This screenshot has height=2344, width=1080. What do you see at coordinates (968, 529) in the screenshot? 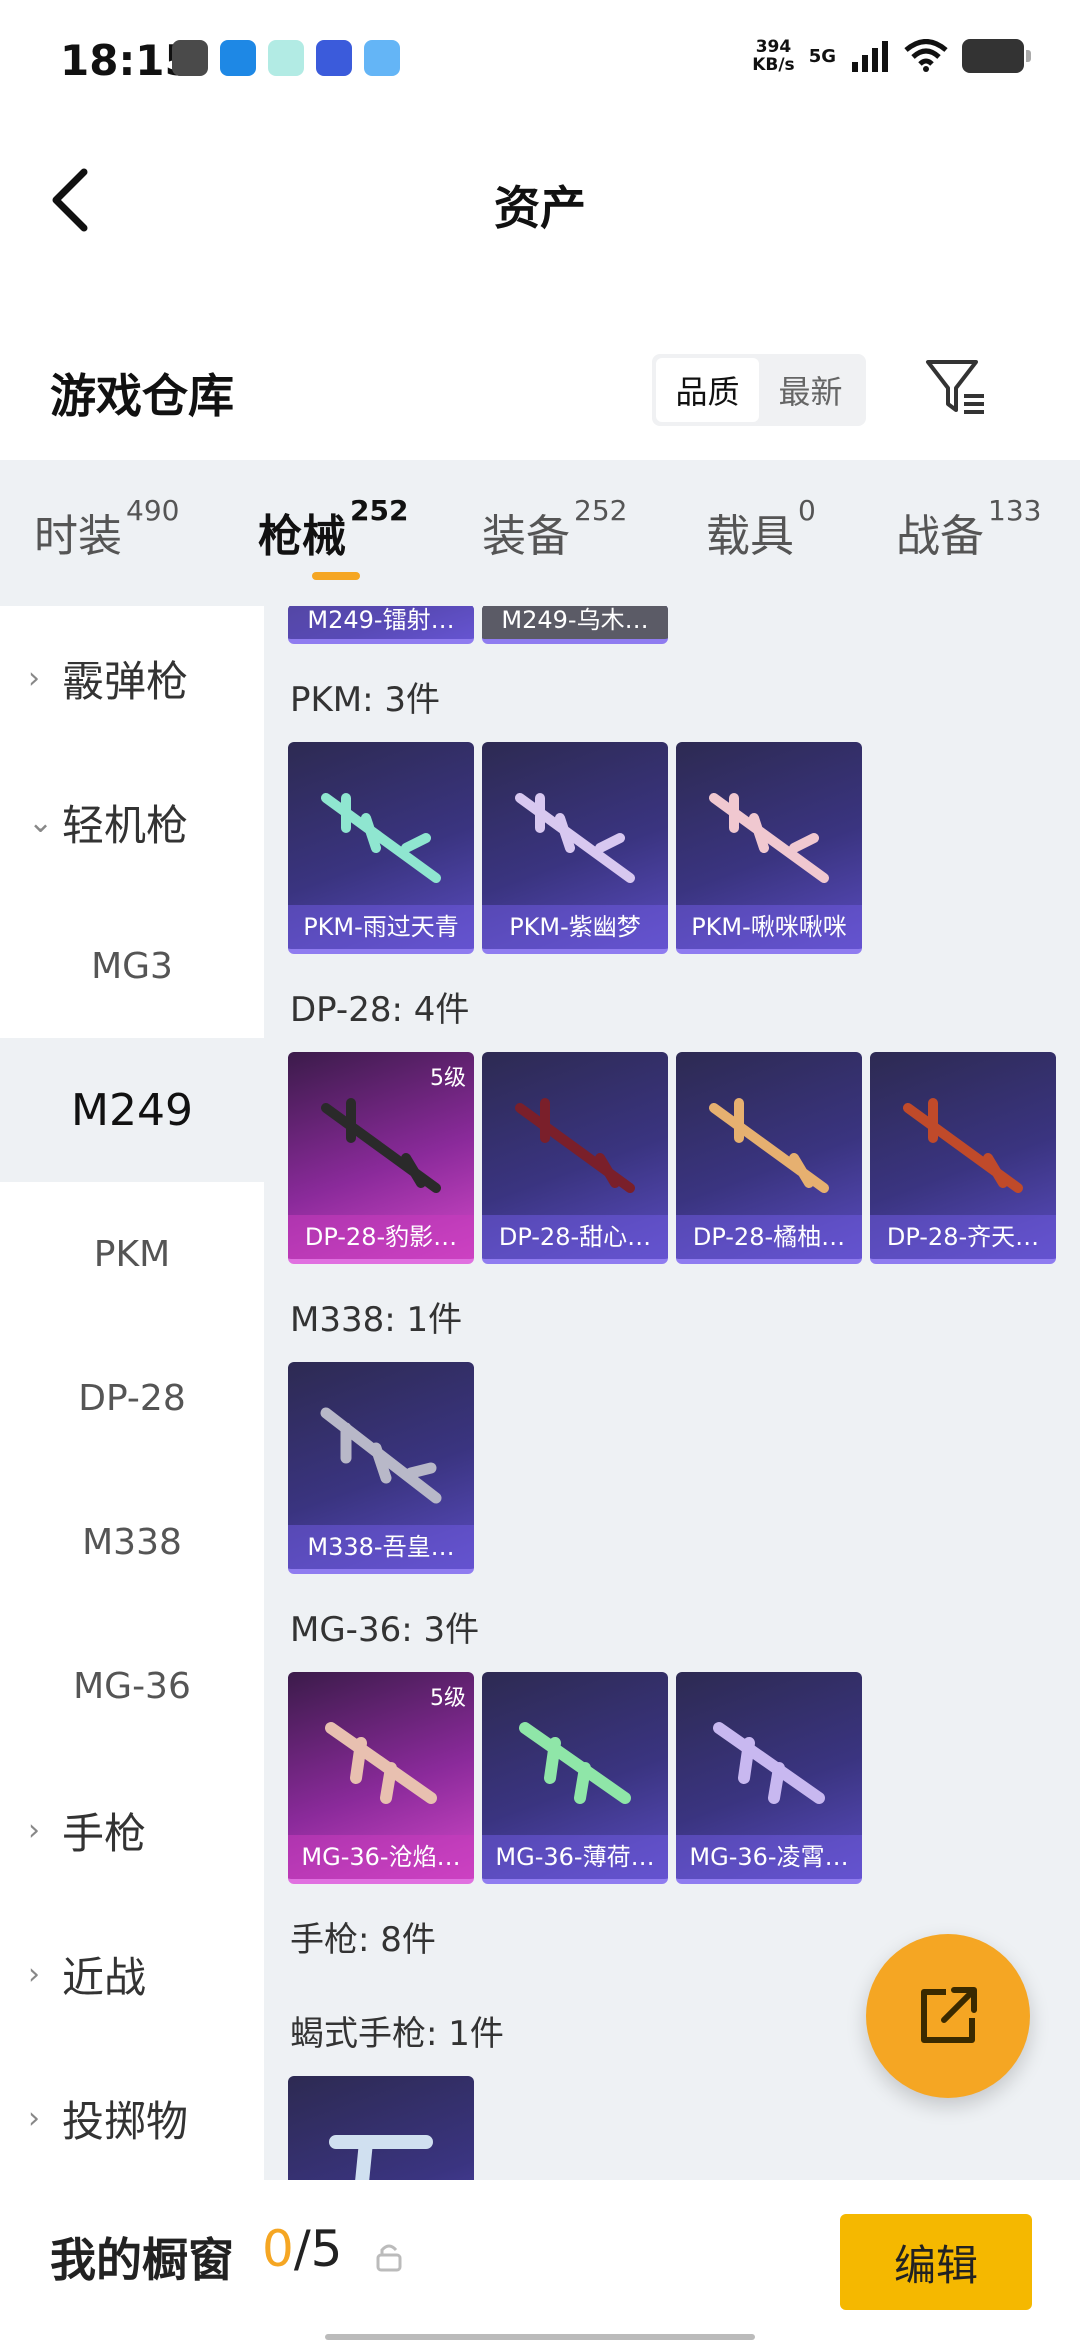
I see `tab-supplies: 战备133` at bounding box center [968, 529].